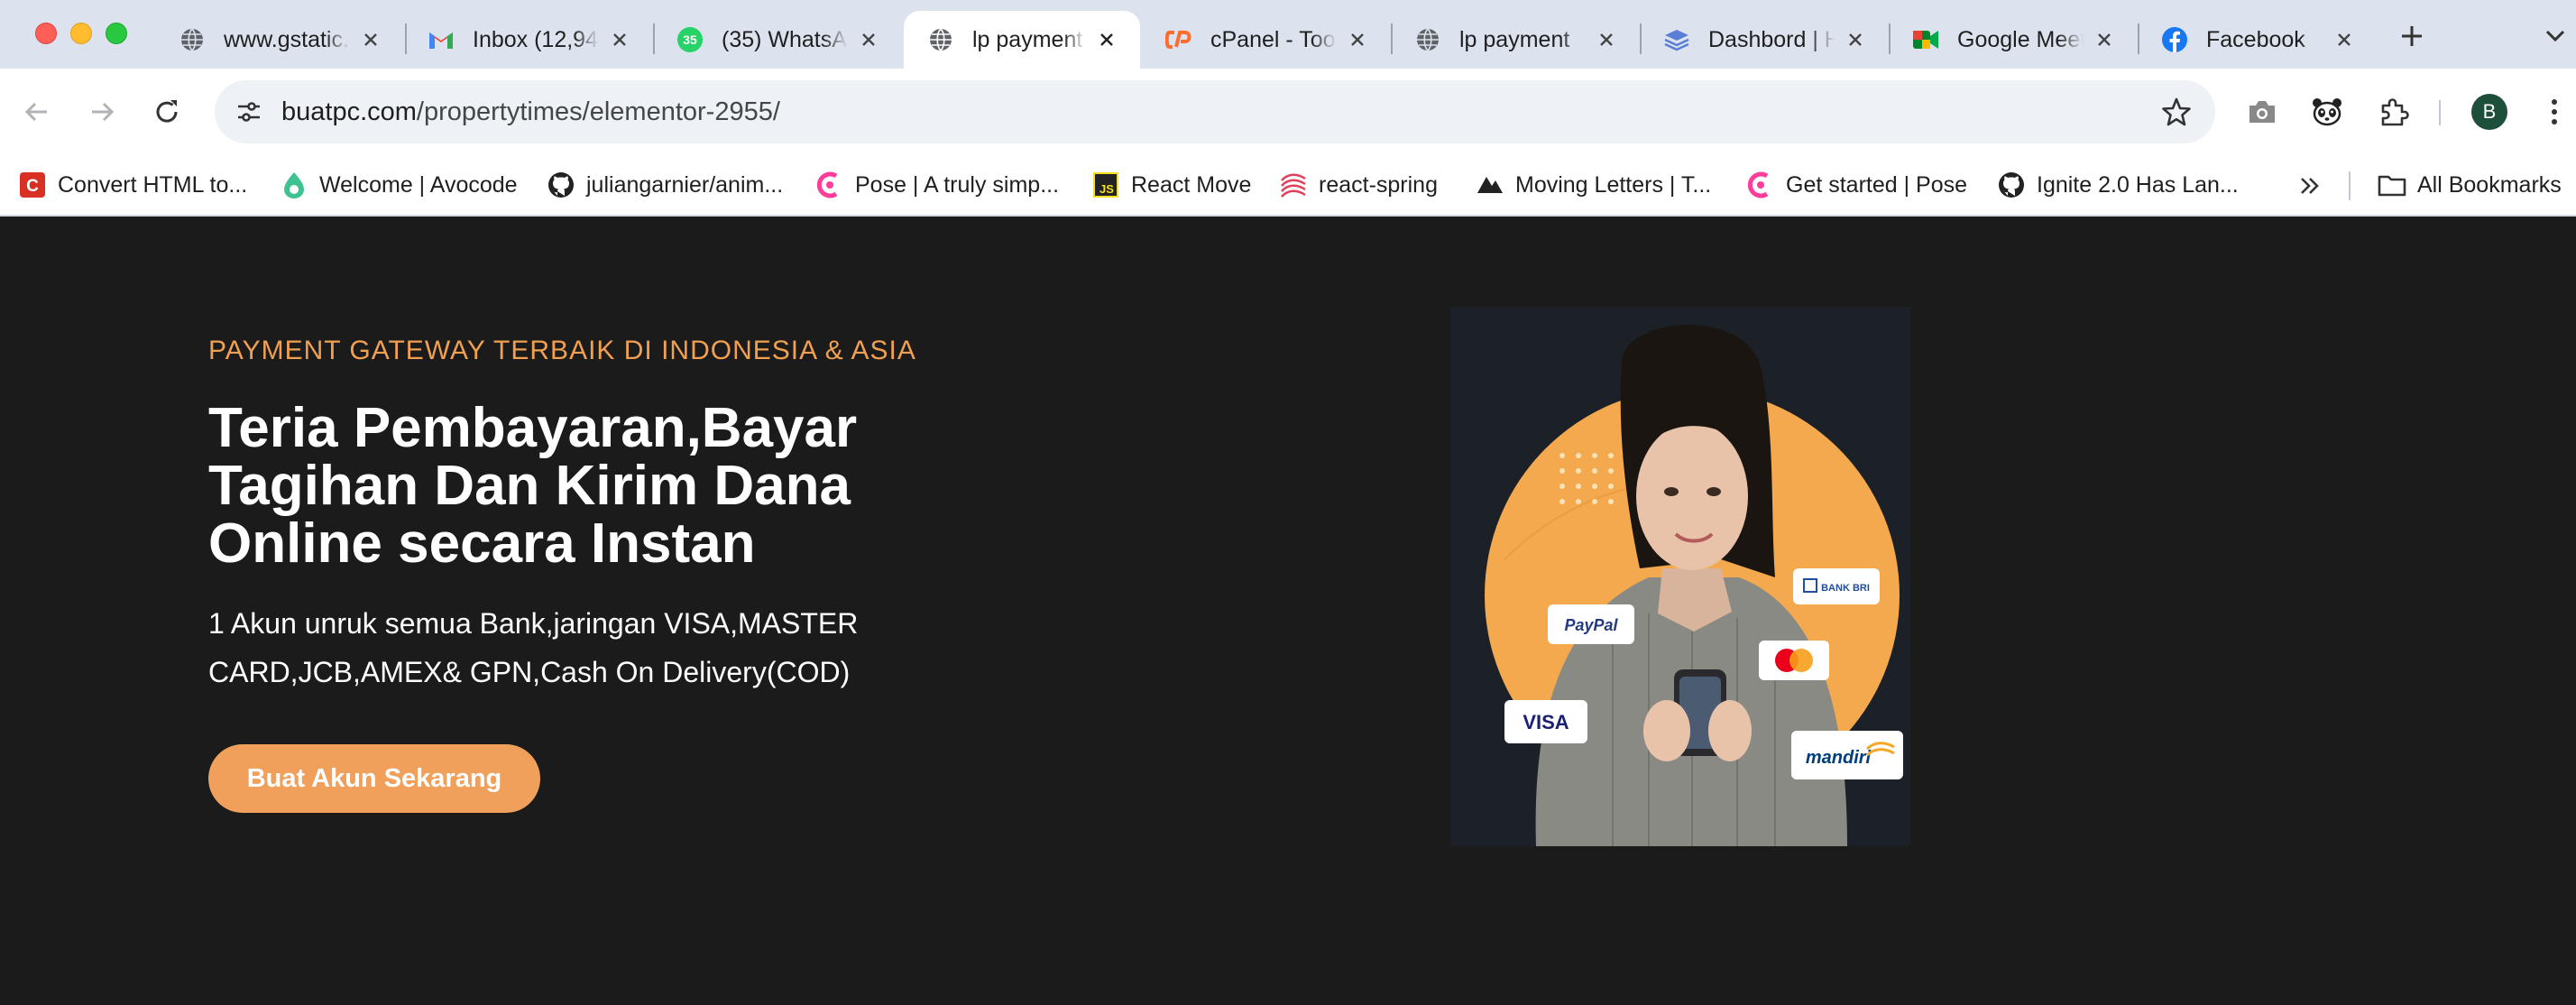  I want to click on minimize-window-button, so click(81, 33).